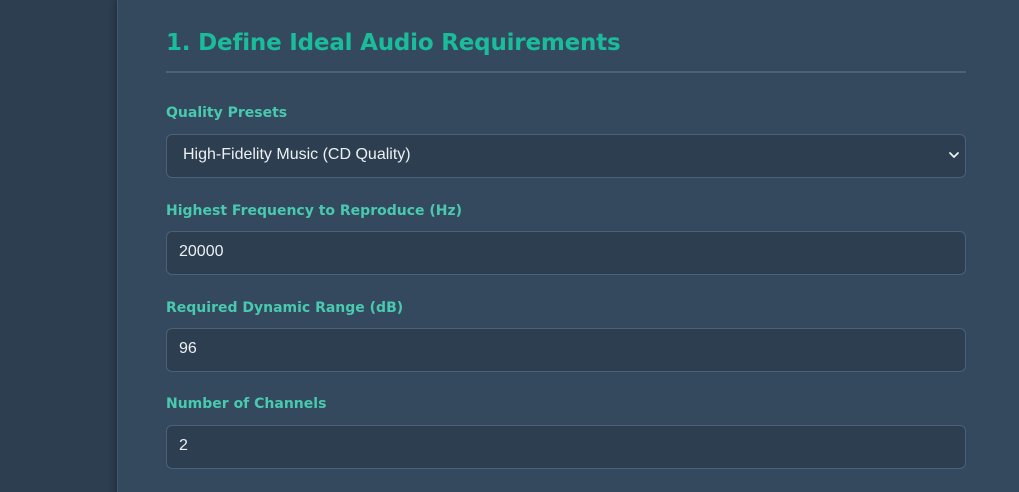 This screenshot has height=492, width=1019. Describe the element at coordinates (285, 308) in the screenshot. I see `dynamic-range-label: Required Dynamic Range (dB)` at that location.